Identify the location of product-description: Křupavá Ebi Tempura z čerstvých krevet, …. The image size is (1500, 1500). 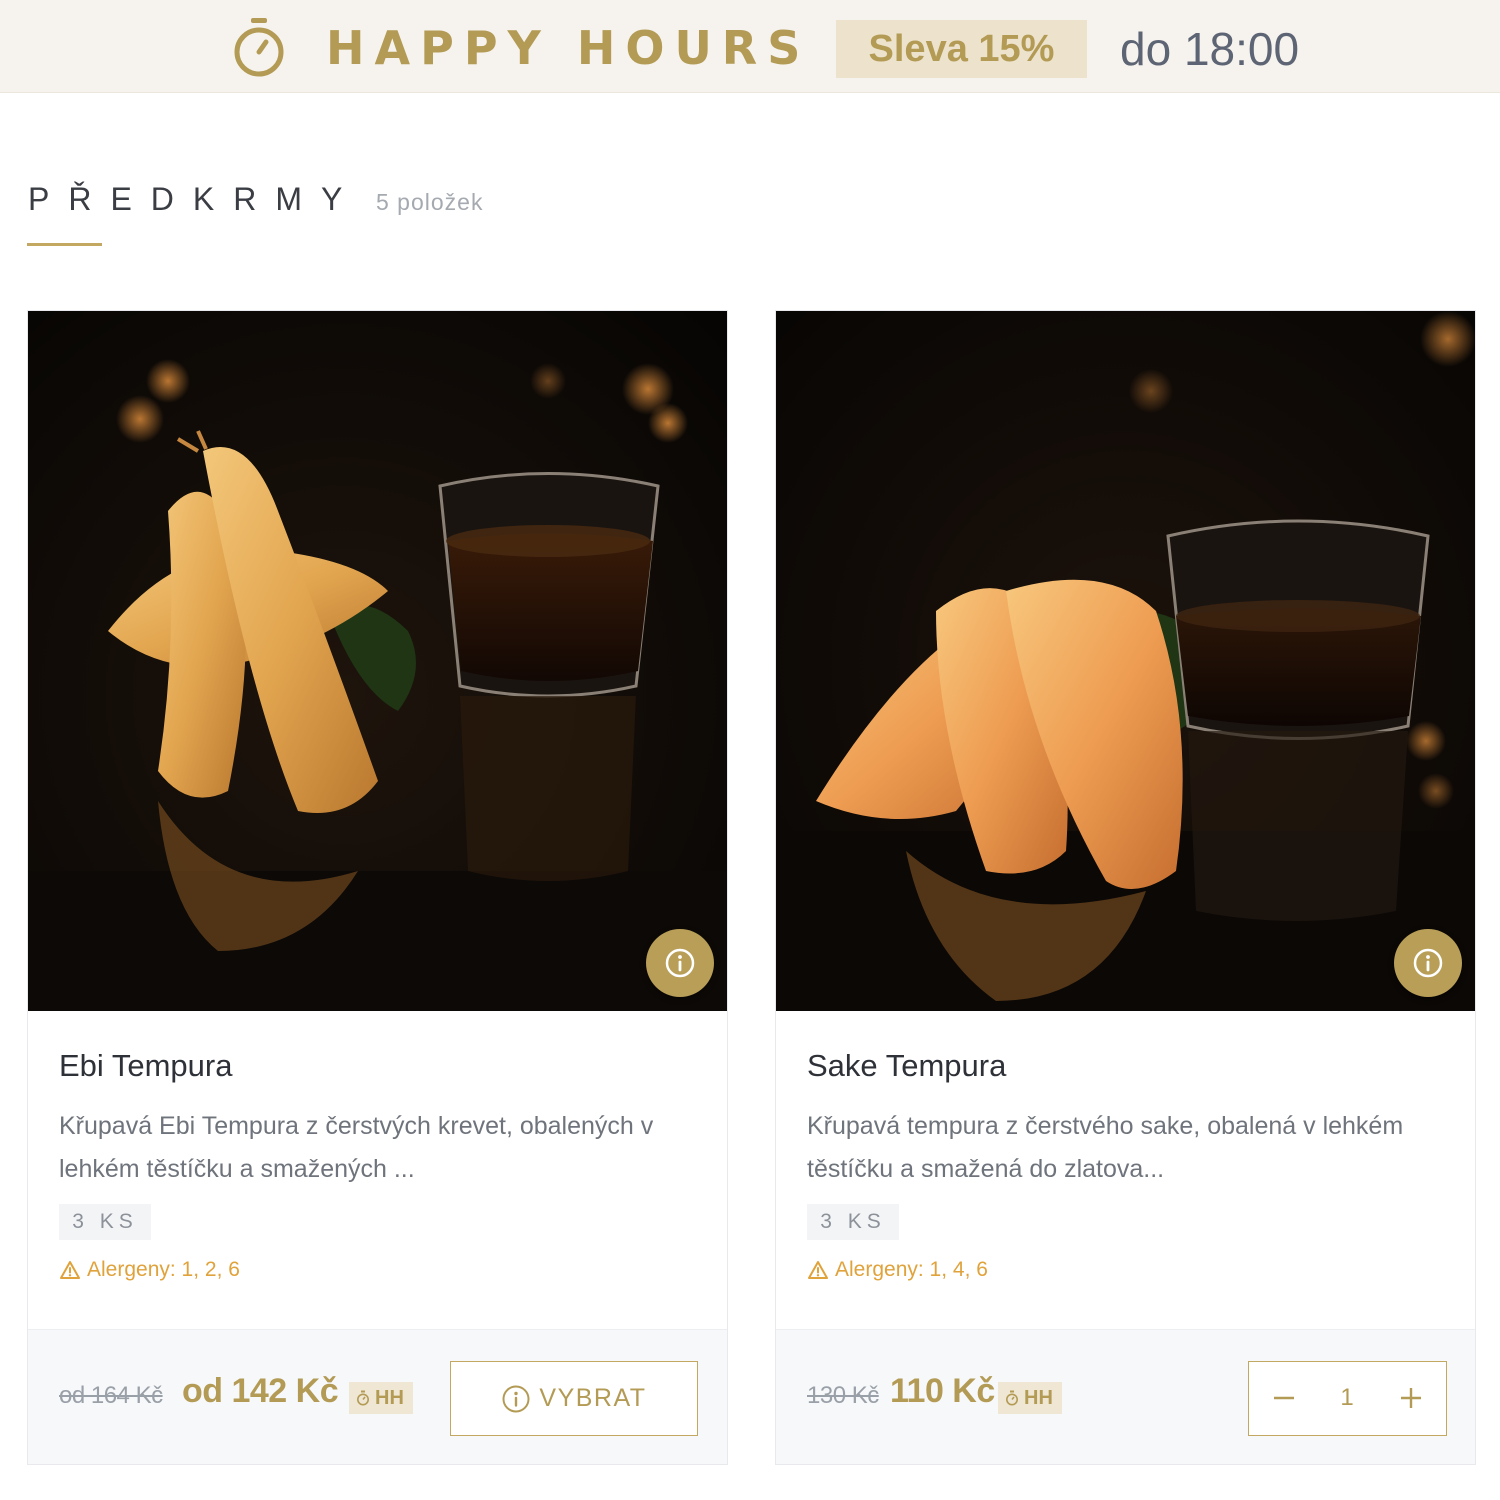
(356, 1147).